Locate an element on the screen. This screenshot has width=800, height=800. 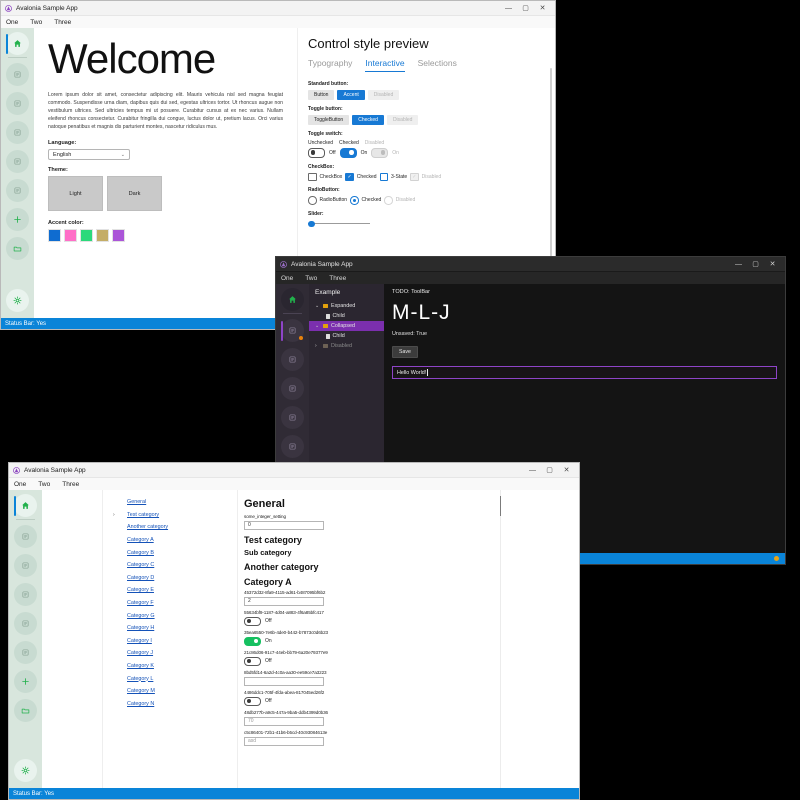
editor-textbox: Hello World! is located at coordinates (584, 372).